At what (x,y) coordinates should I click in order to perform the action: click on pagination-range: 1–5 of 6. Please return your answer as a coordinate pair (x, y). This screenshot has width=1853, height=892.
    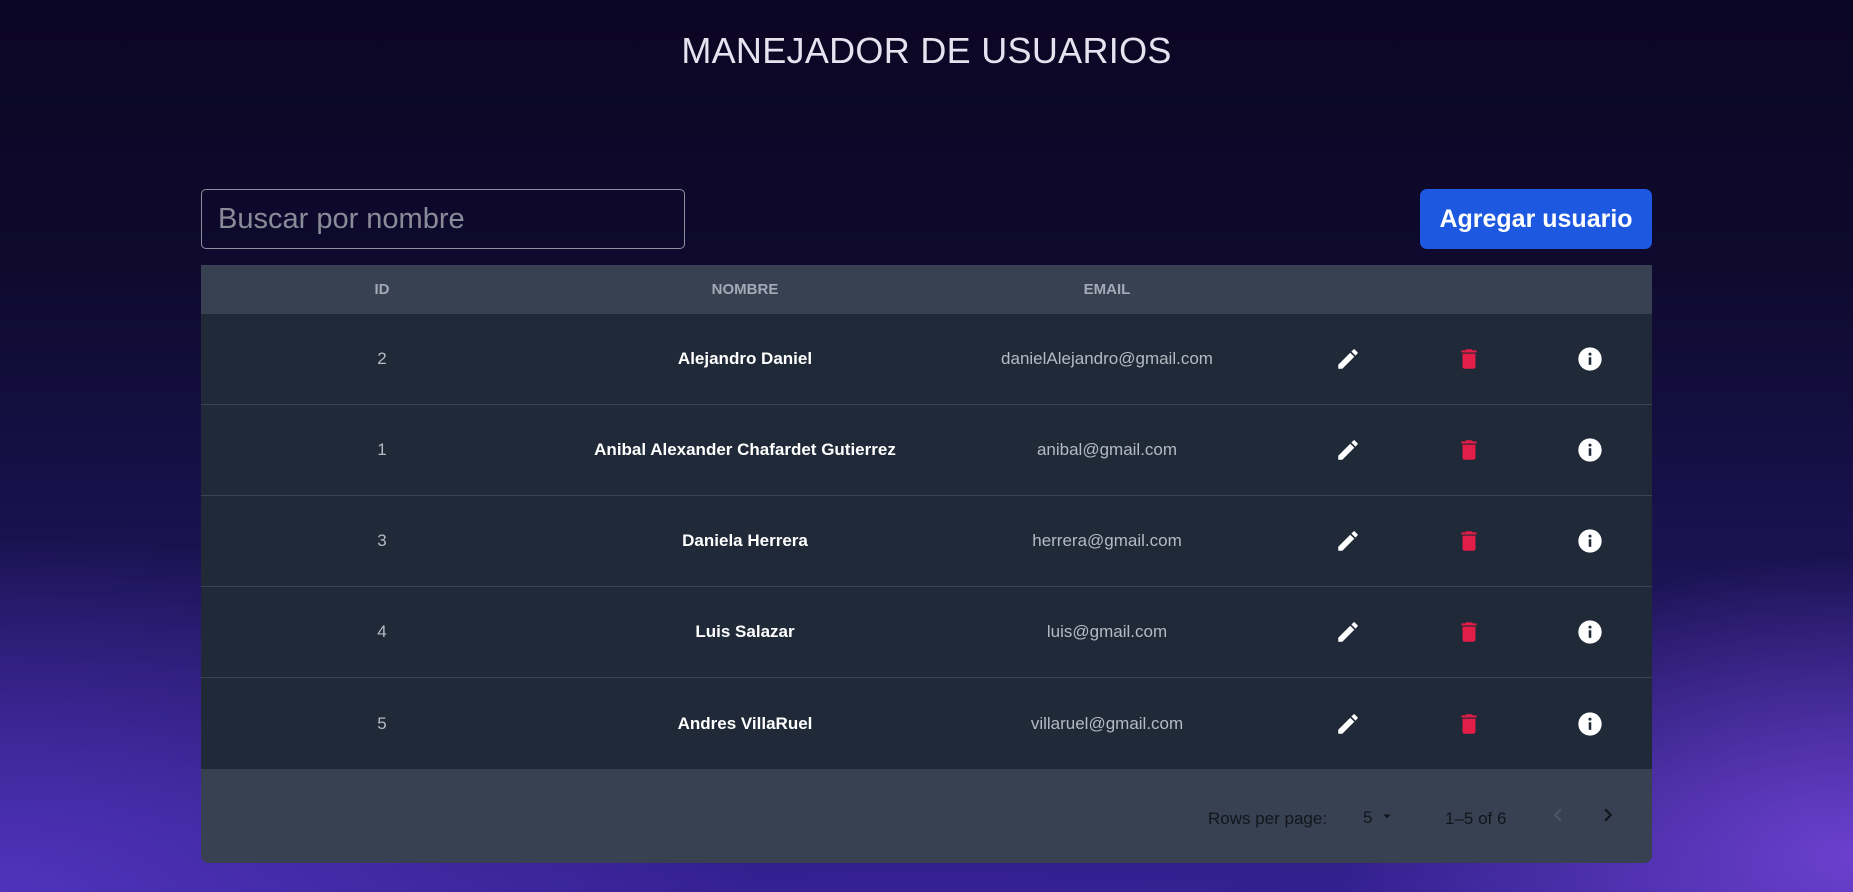
    Looking at the image, I should click on (1476, 818).